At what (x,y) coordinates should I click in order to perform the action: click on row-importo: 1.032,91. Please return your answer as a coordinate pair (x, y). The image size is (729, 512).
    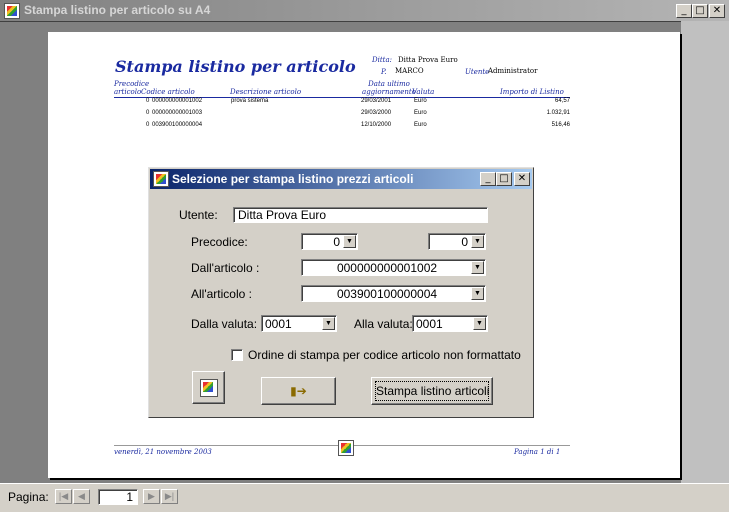
    Looking at the image, I should click on (558, 113).